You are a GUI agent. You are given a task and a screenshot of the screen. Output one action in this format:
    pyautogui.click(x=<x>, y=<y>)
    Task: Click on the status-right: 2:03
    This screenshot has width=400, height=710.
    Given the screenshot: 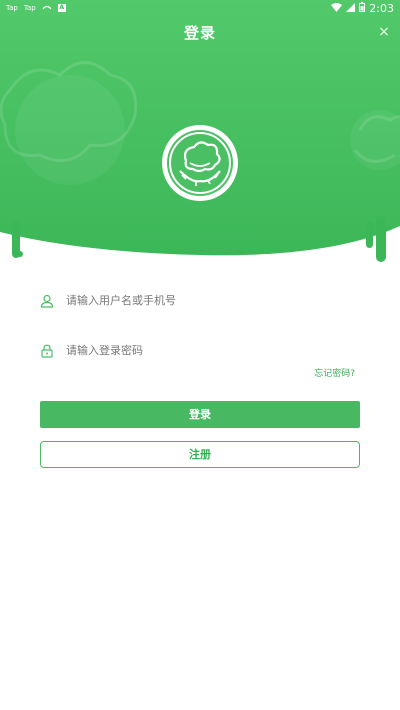 What is the action you would take?
    pyautogui.click(x=362, y=8)
    